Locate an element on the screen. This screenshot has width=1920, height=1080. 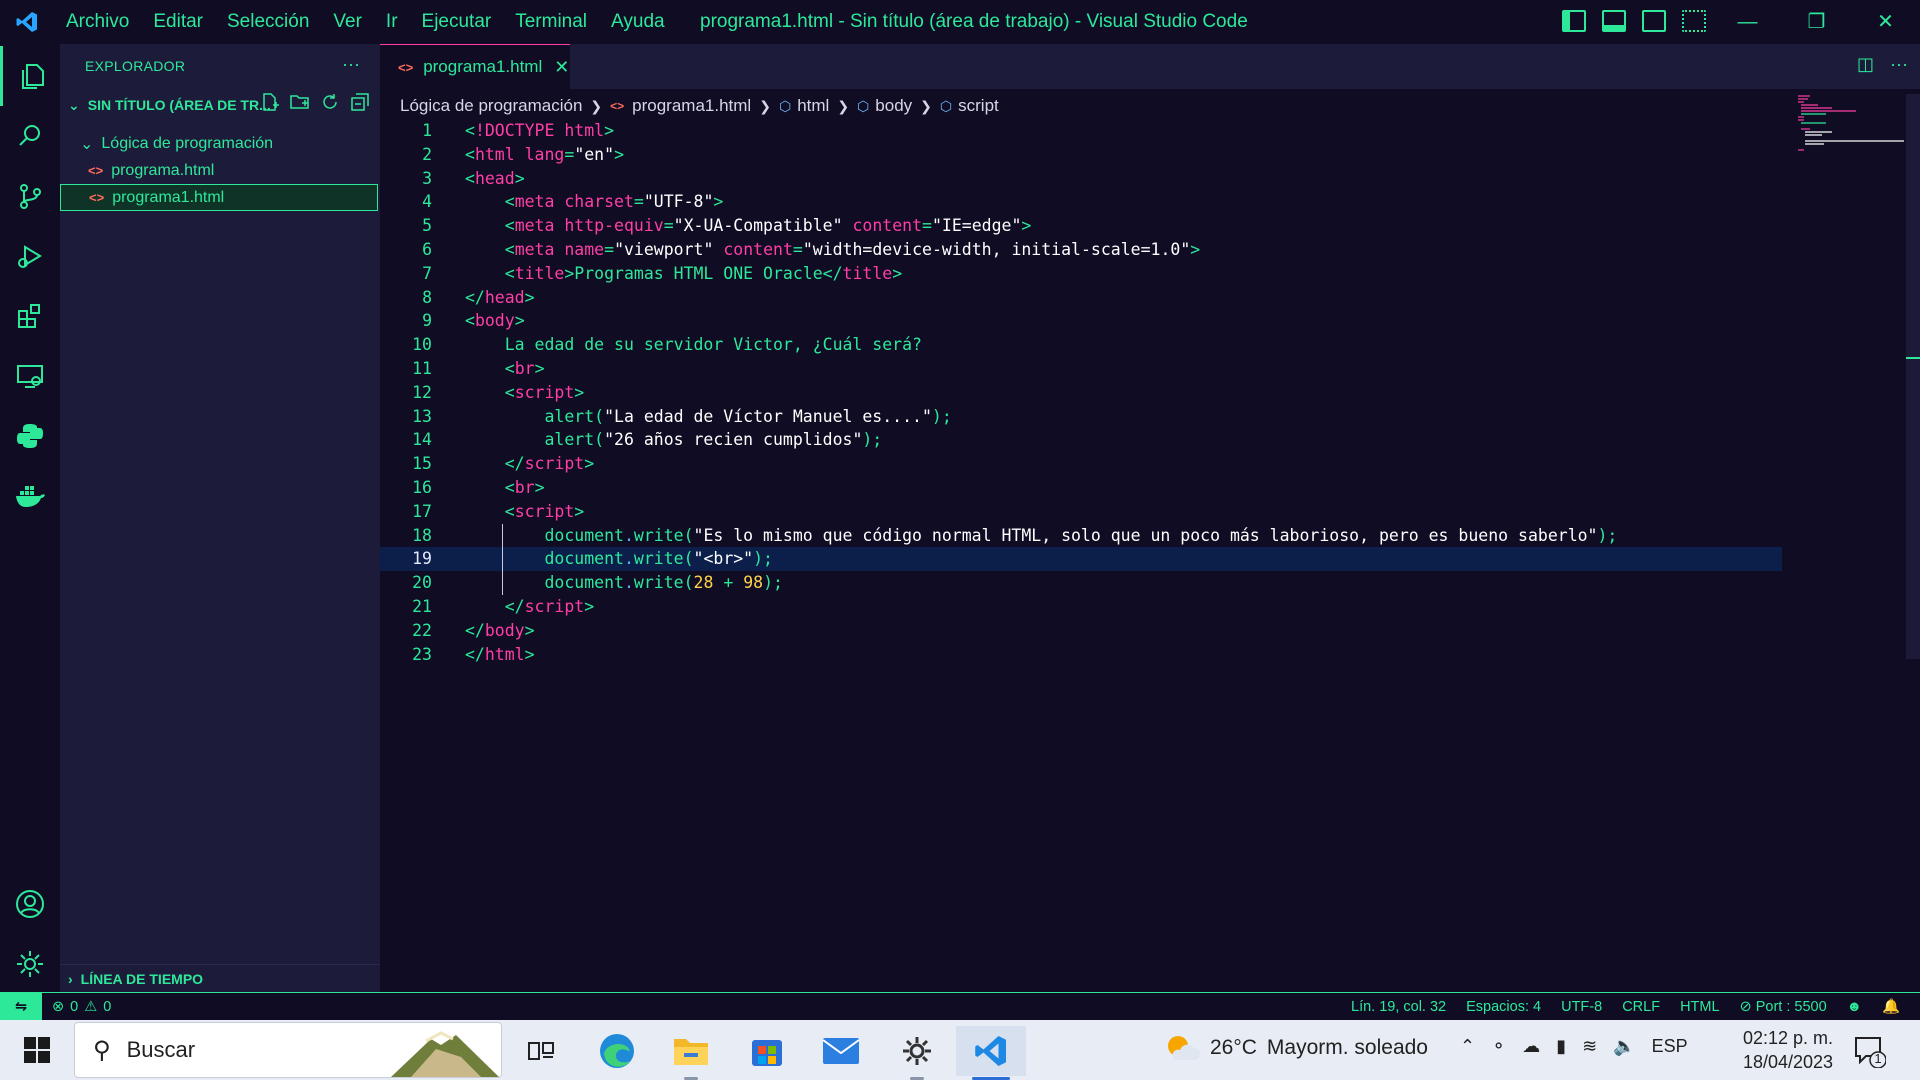
menu-editar: Editar is located at coordinates (178, 22).